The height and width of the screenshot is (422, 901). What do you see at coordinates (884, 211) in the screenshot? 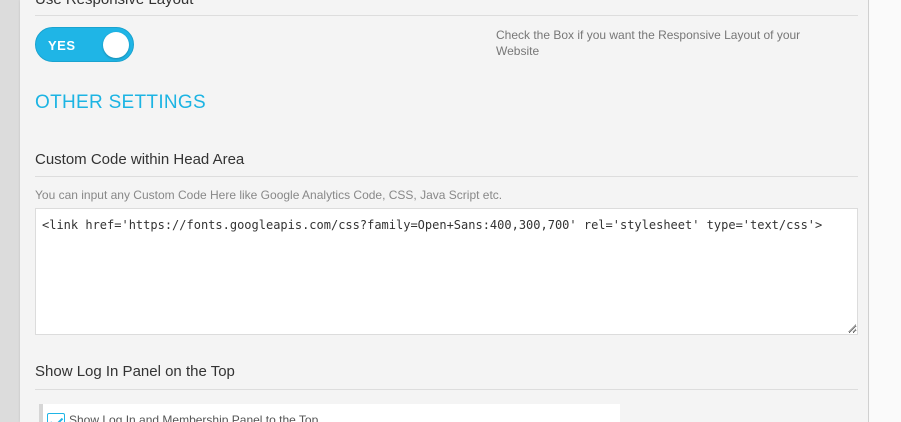
I see `right-background` at bounding box center [884, 211].